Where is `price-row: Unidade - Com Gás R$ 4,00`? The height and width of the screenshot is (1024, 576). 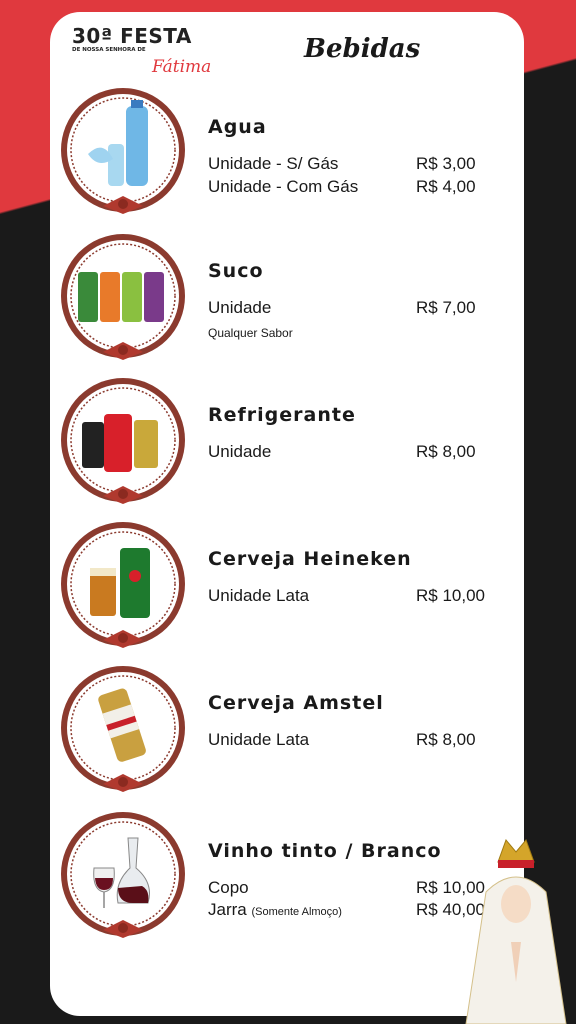 price-row: Unidade - Com Gás R$ 4,00 is located at coordinates (353, 187).